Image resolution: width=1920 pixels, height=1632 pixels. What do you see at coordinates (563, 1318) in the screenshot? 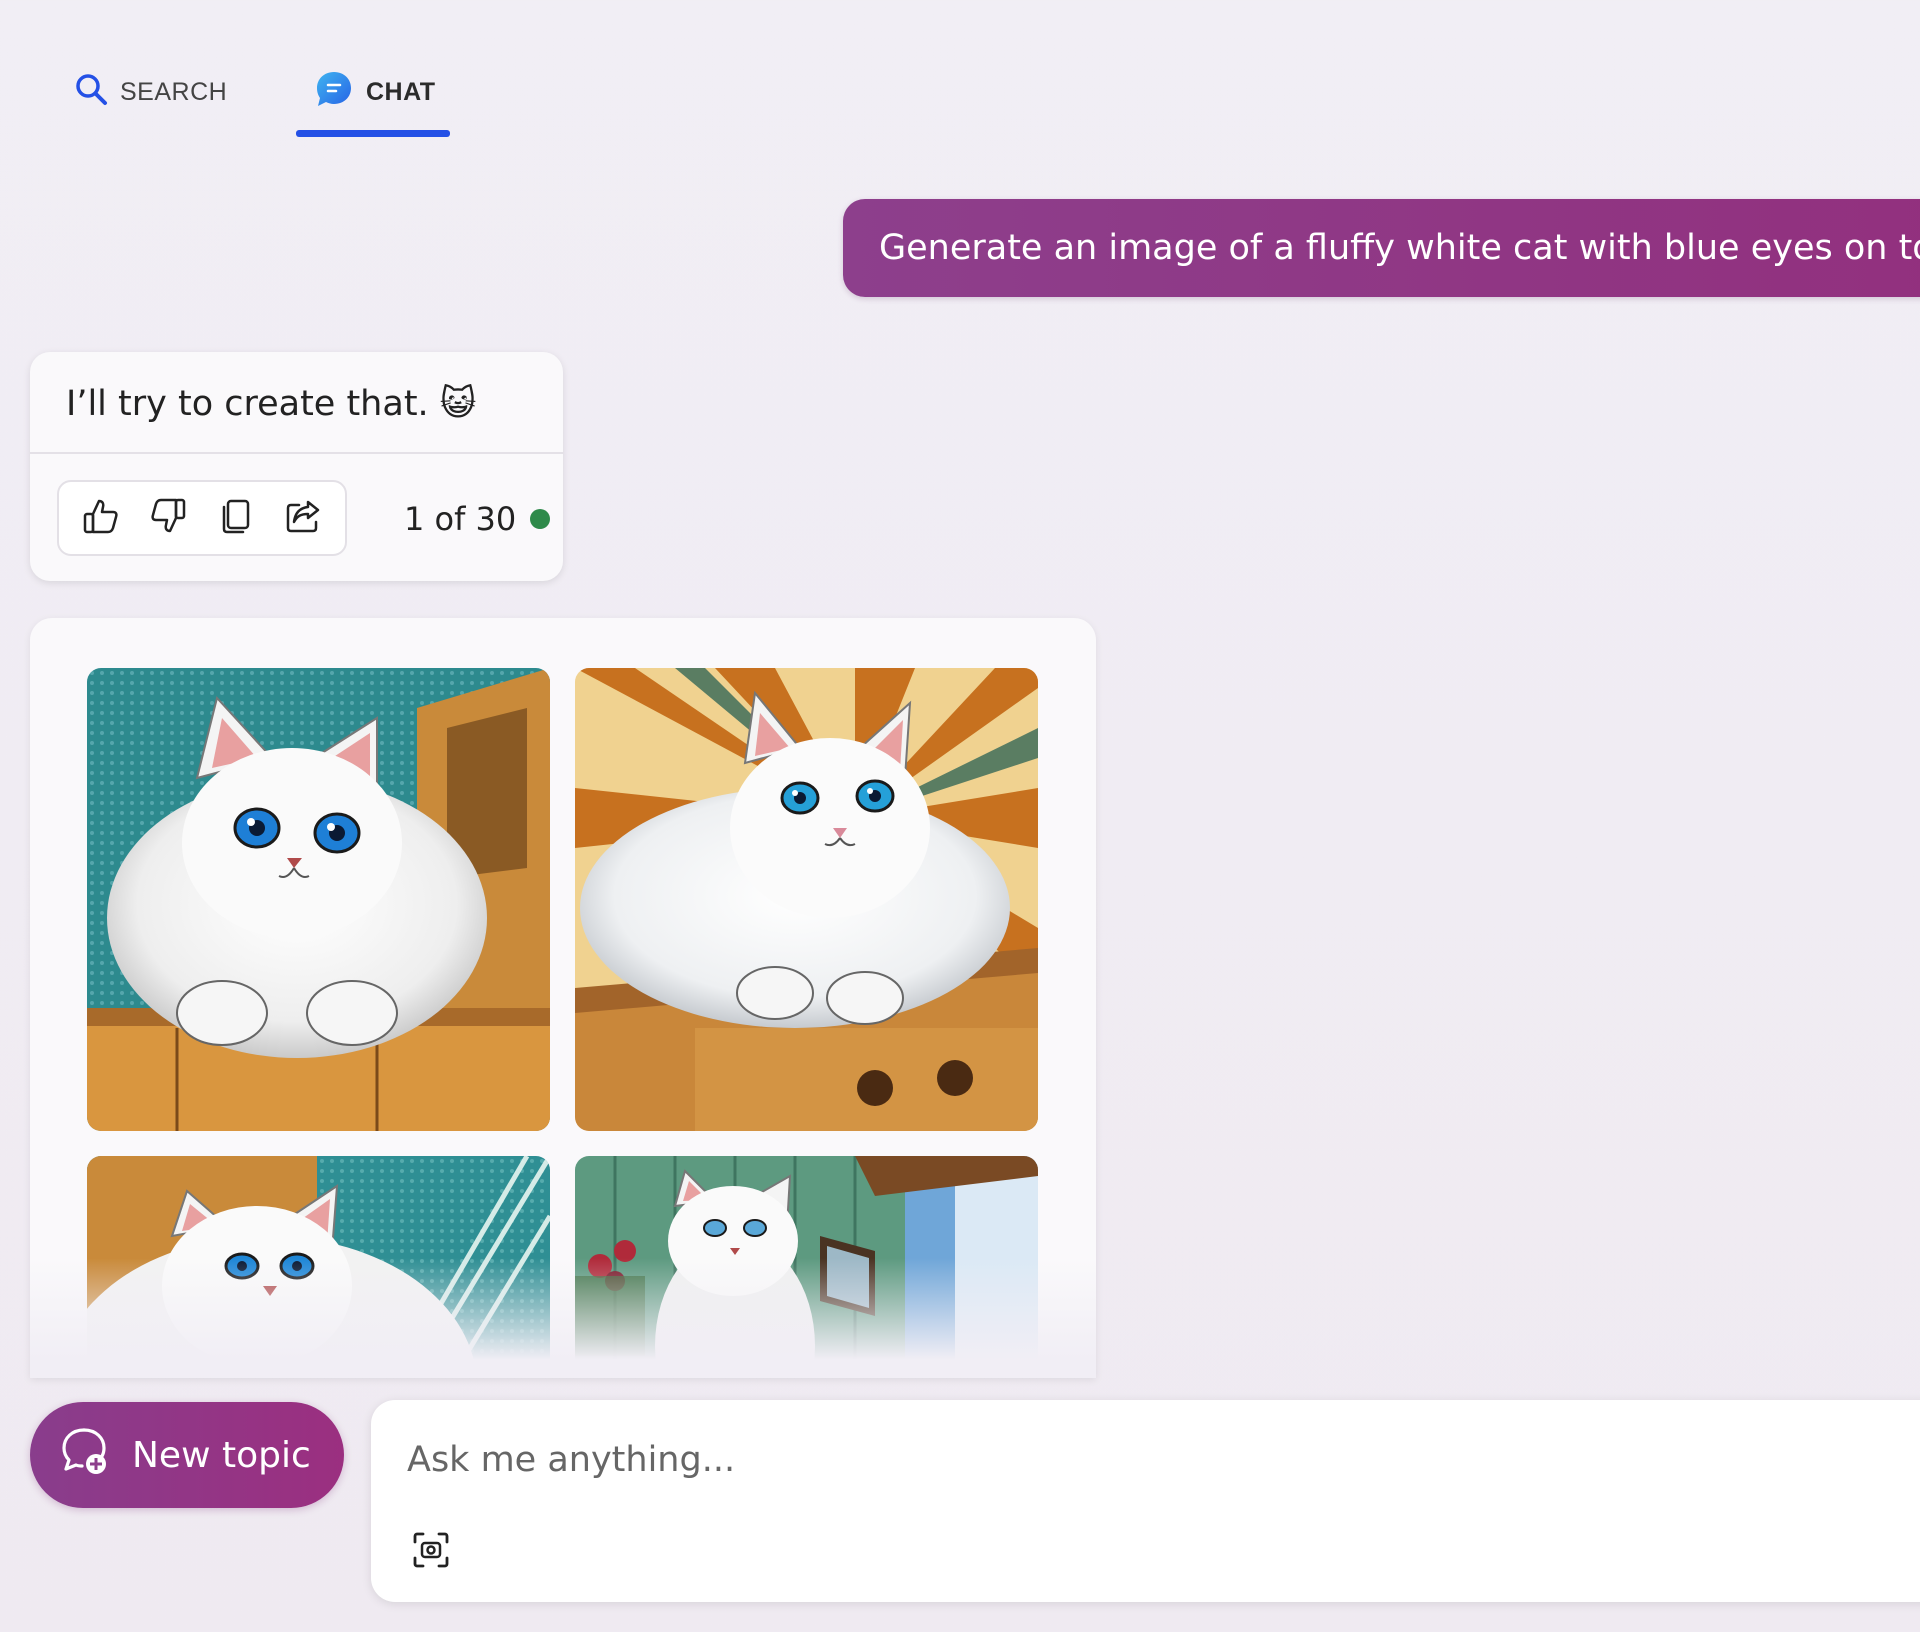
I see `scroll-fade` at bounding box center [563, 1318].